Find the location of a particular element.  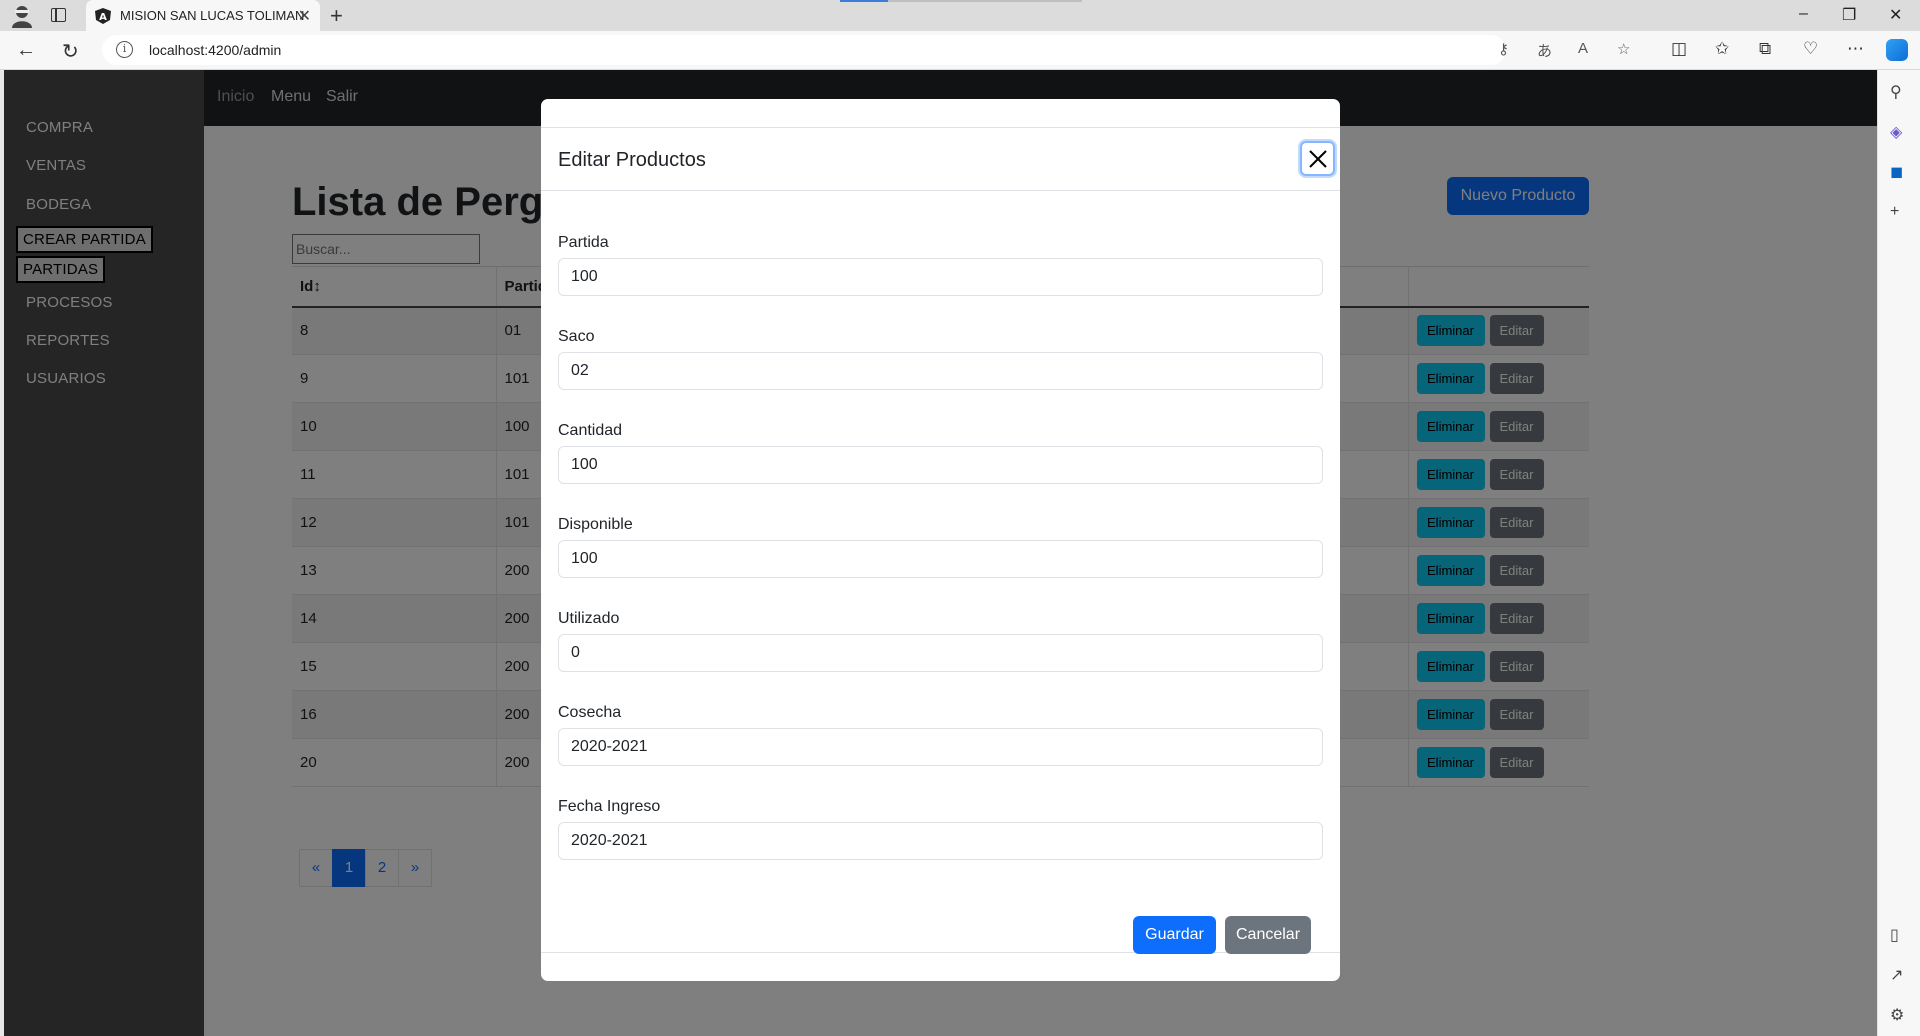

modal-close-button is located at coordinates (1317, 158).